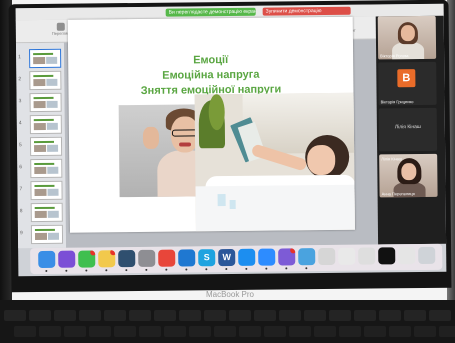 This screenshot has width=455, height=343. Describe the element at coordinates (67, 259) in the screenshot. I see `siri-icon` at that location.